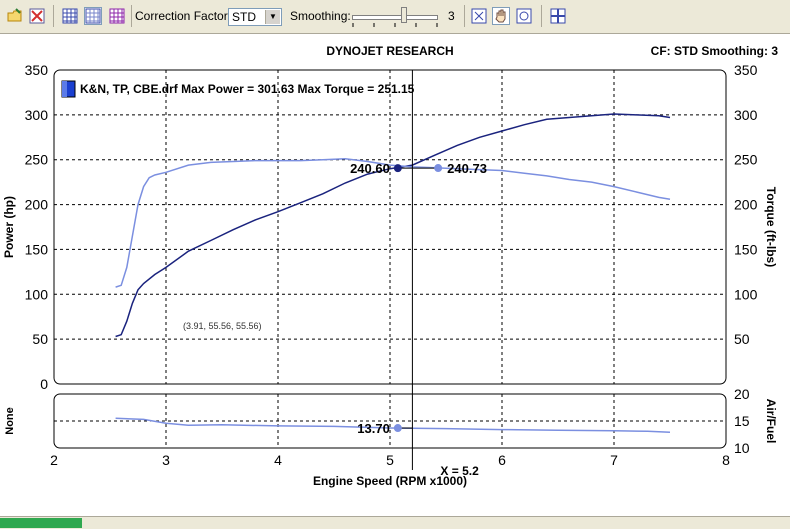 The height and width of the screenshot is (529, 790). What do you see at coordinates (166, 460) in the screenshot?
I see `x-tick-label: 3` at bounding box center [166, 460].